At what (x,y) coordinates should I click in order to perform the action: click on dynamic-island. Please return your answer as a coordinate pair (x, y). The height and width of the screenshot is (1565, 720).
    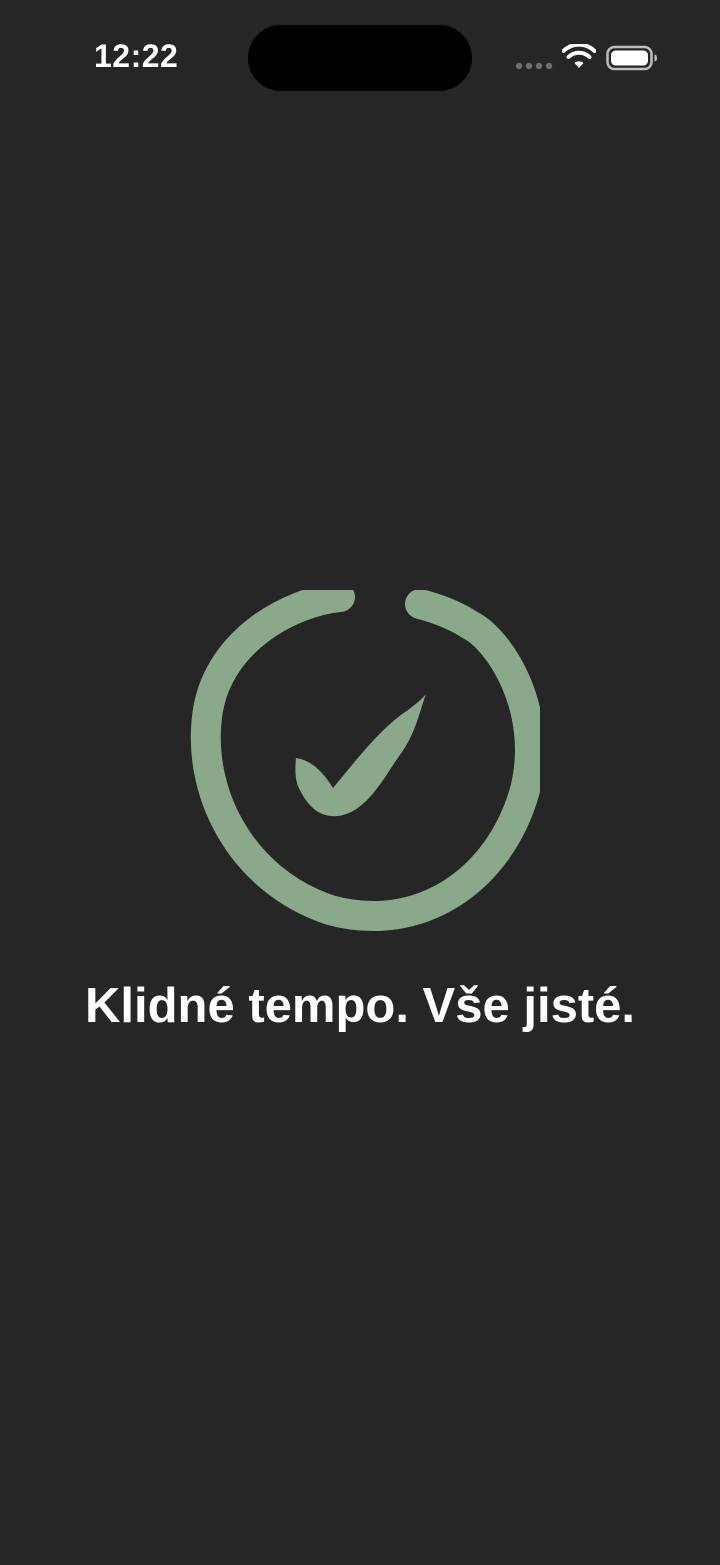
    Looking at the image, I should click on (360, 58).